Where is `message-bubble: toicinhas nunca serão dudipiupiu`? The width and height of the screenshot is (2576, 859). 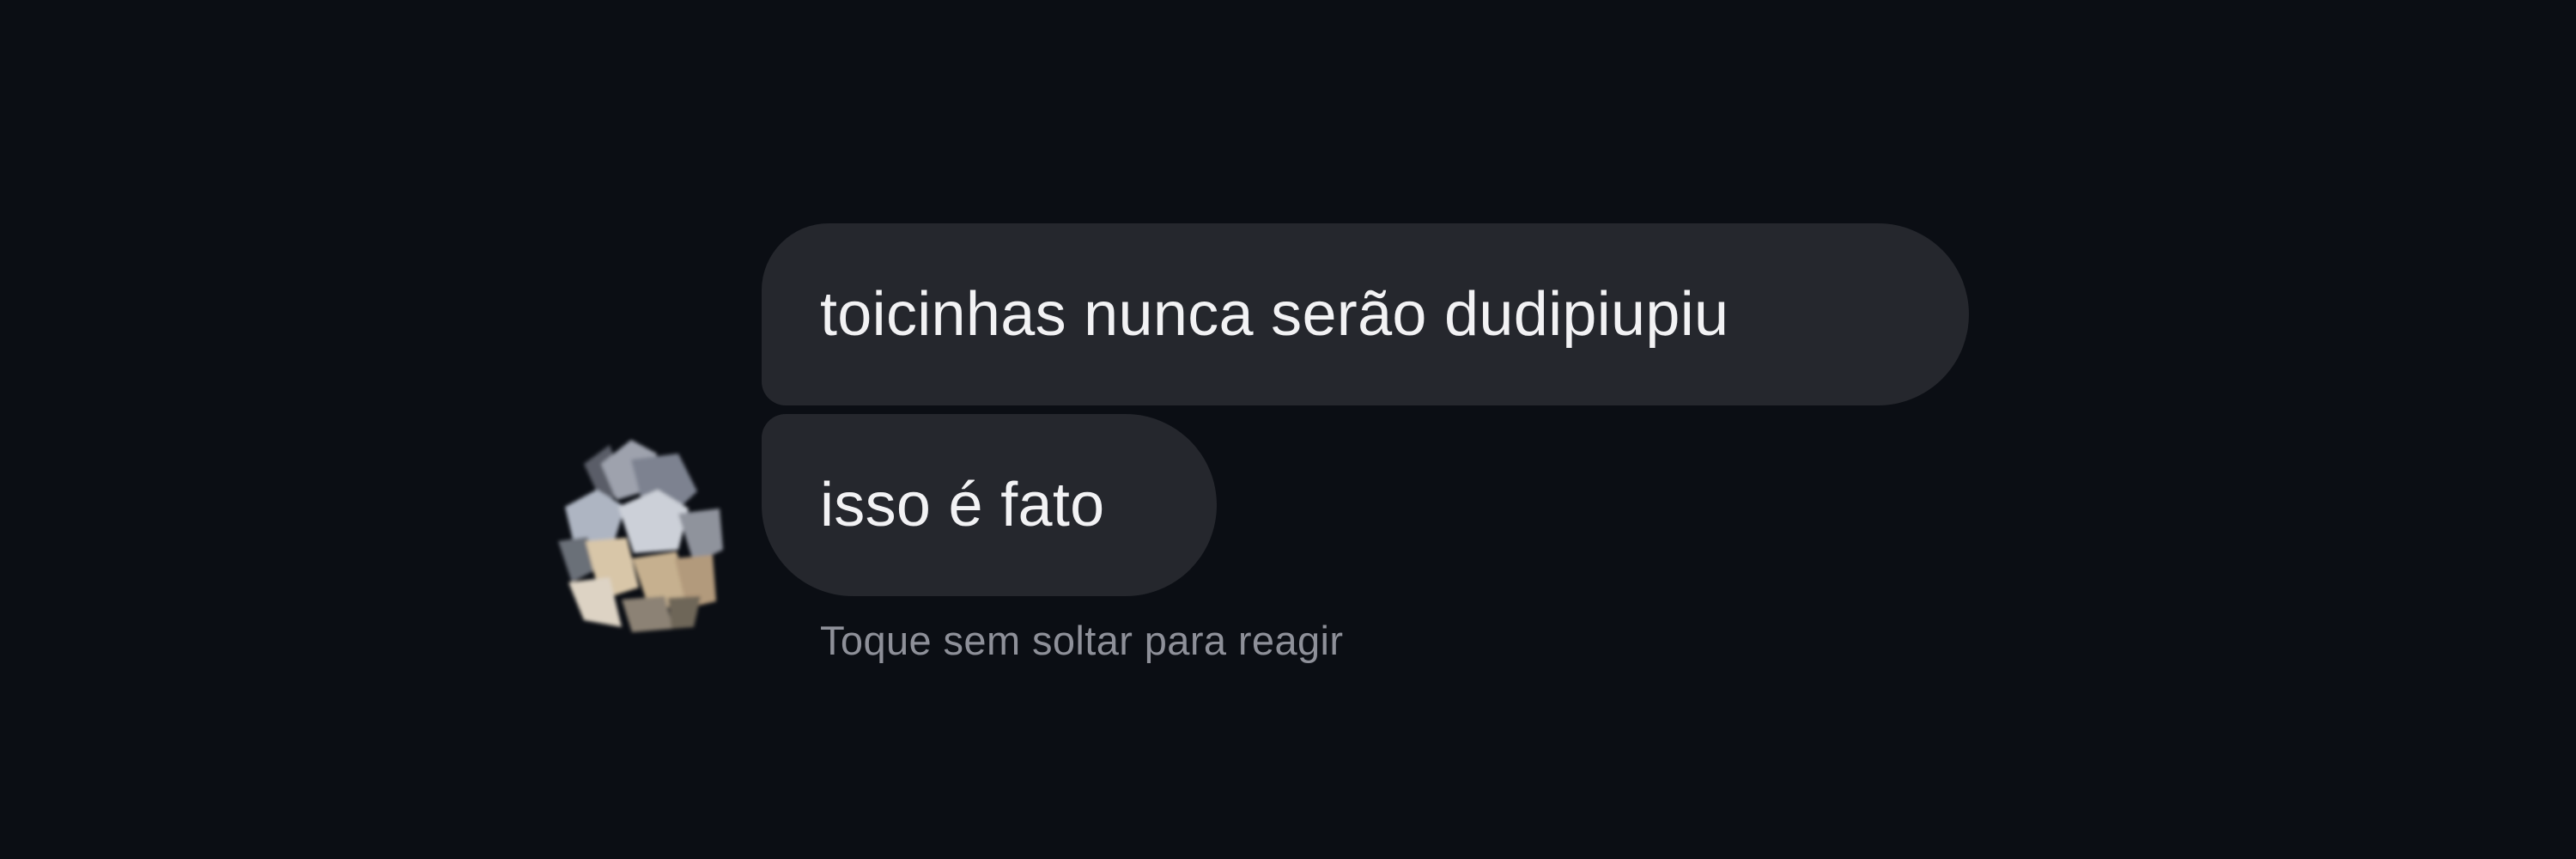
message-bubble: toicinhas nunca serão dudipiupiu is located at coordinates (1365, 314).